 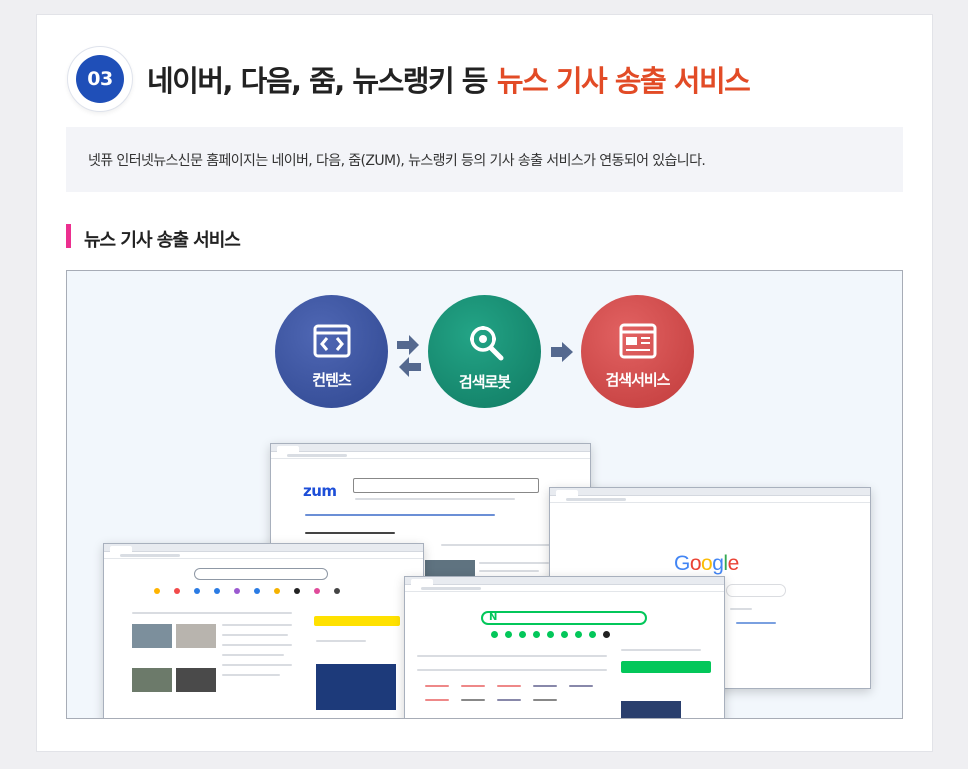 What do you see at coordinates (564, 647) in the screenshot?
I see `naver-portal-screenshot: N` at bounding box center [564, 647].